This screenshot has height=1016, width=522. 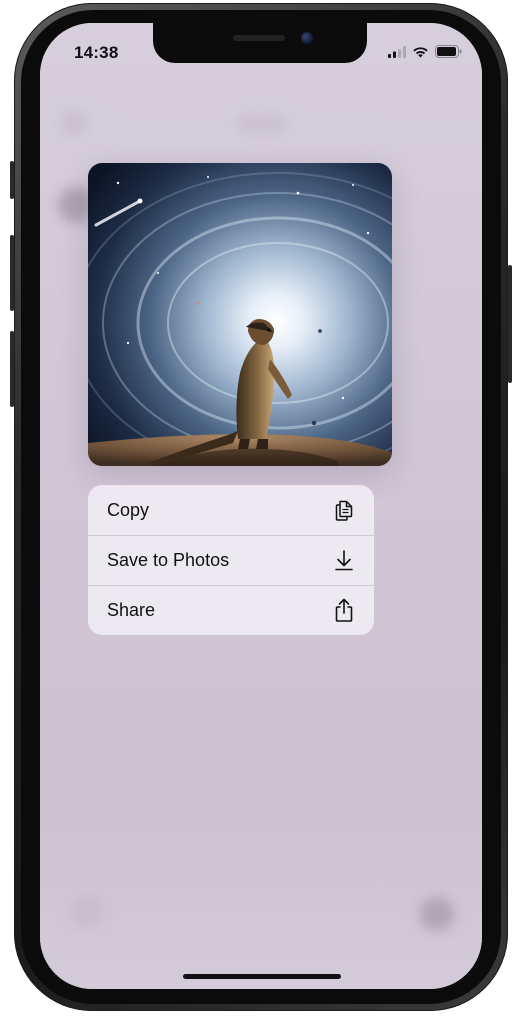 What do you see at coordinates (96, 52) in the screenshot?
I see `status-time: 14:38` at bounding box center [96, 52].